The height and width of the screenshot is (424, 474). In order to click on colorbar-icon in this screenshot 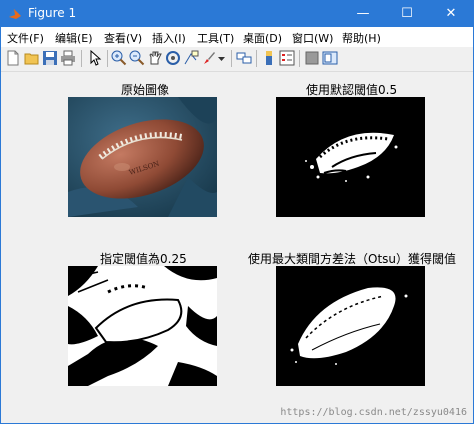, I will do `click(269, 58)`.